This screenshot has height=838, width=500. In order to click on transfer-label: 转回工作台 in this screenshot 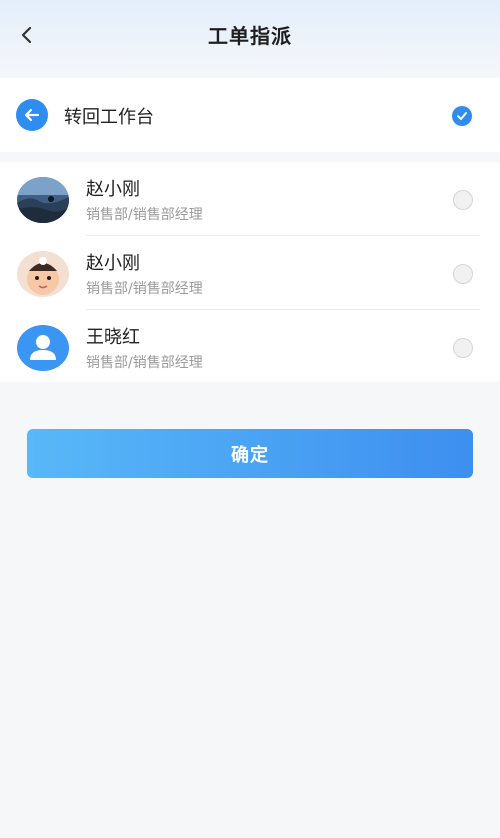, I will do `click(109, 117)`.